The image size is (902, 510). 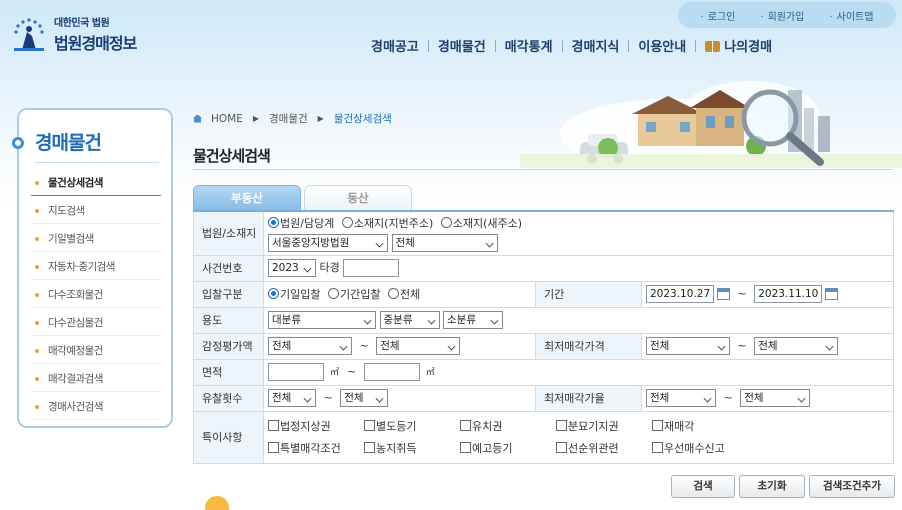 I want to click on case-year-value: 2023, so click(x=285, y=268).